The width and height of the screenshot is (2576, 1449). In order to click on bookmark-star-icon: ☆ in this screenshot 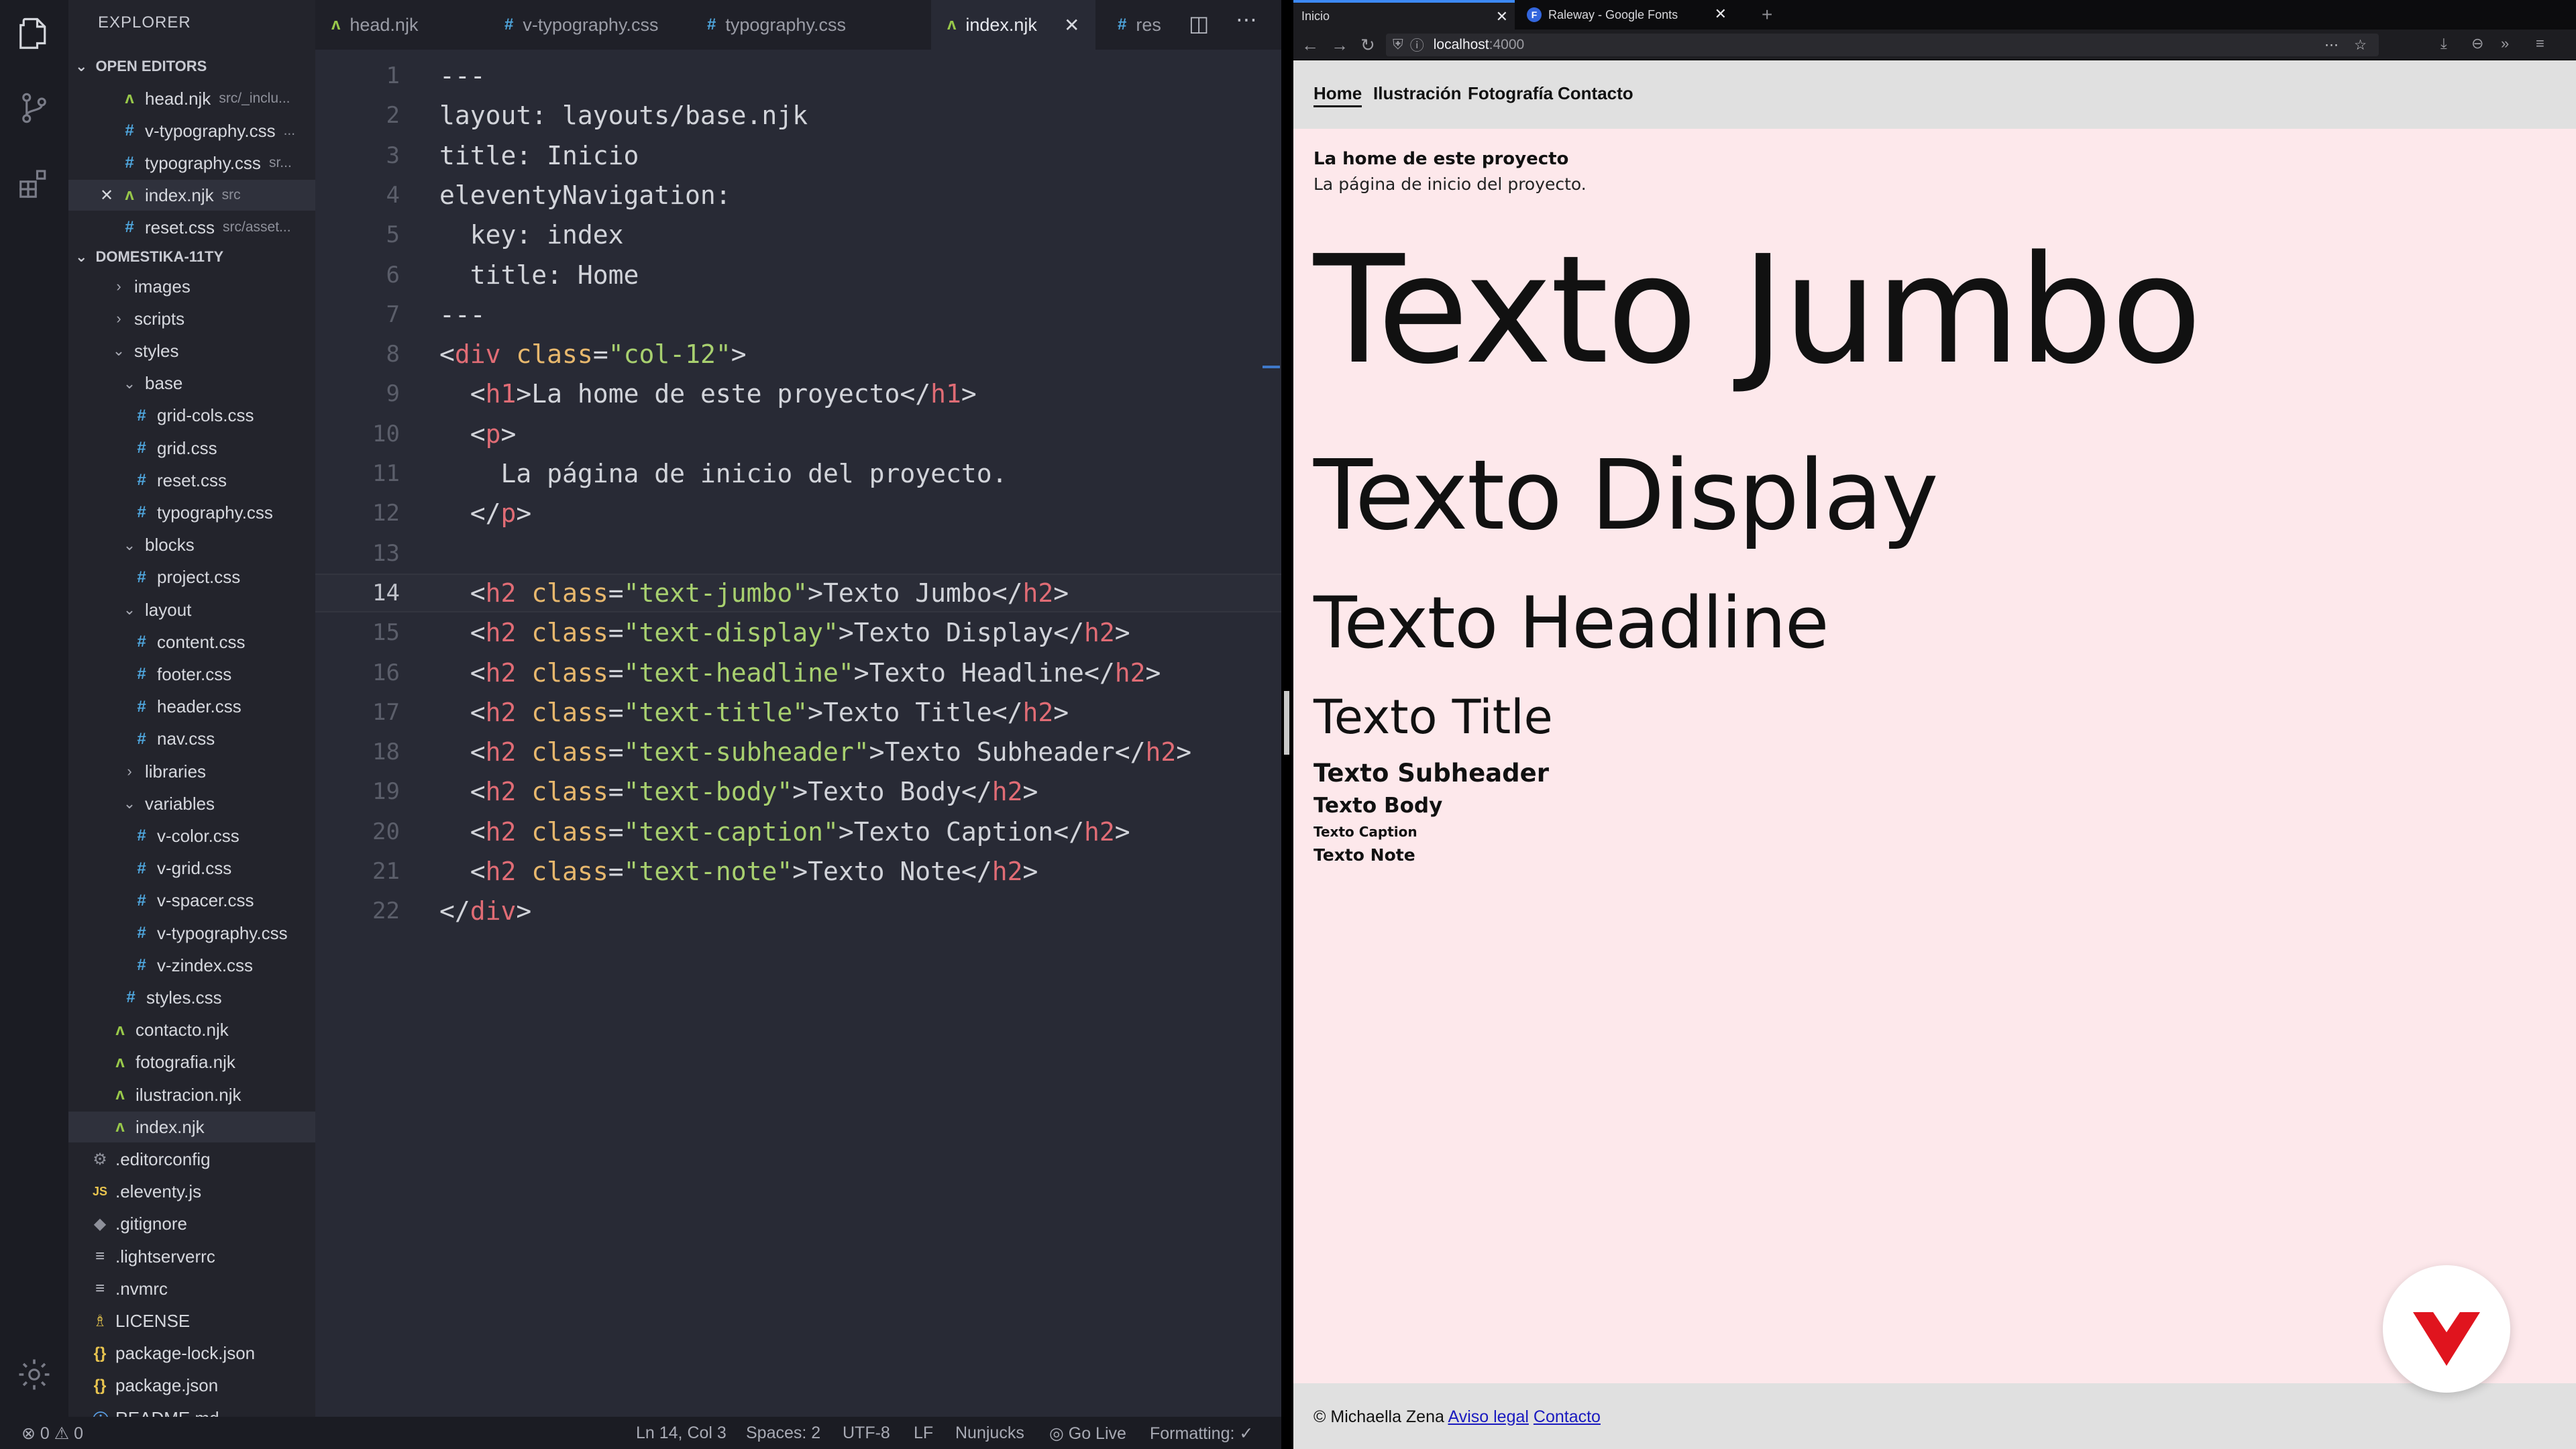, I will do `click(2360, 45)`.